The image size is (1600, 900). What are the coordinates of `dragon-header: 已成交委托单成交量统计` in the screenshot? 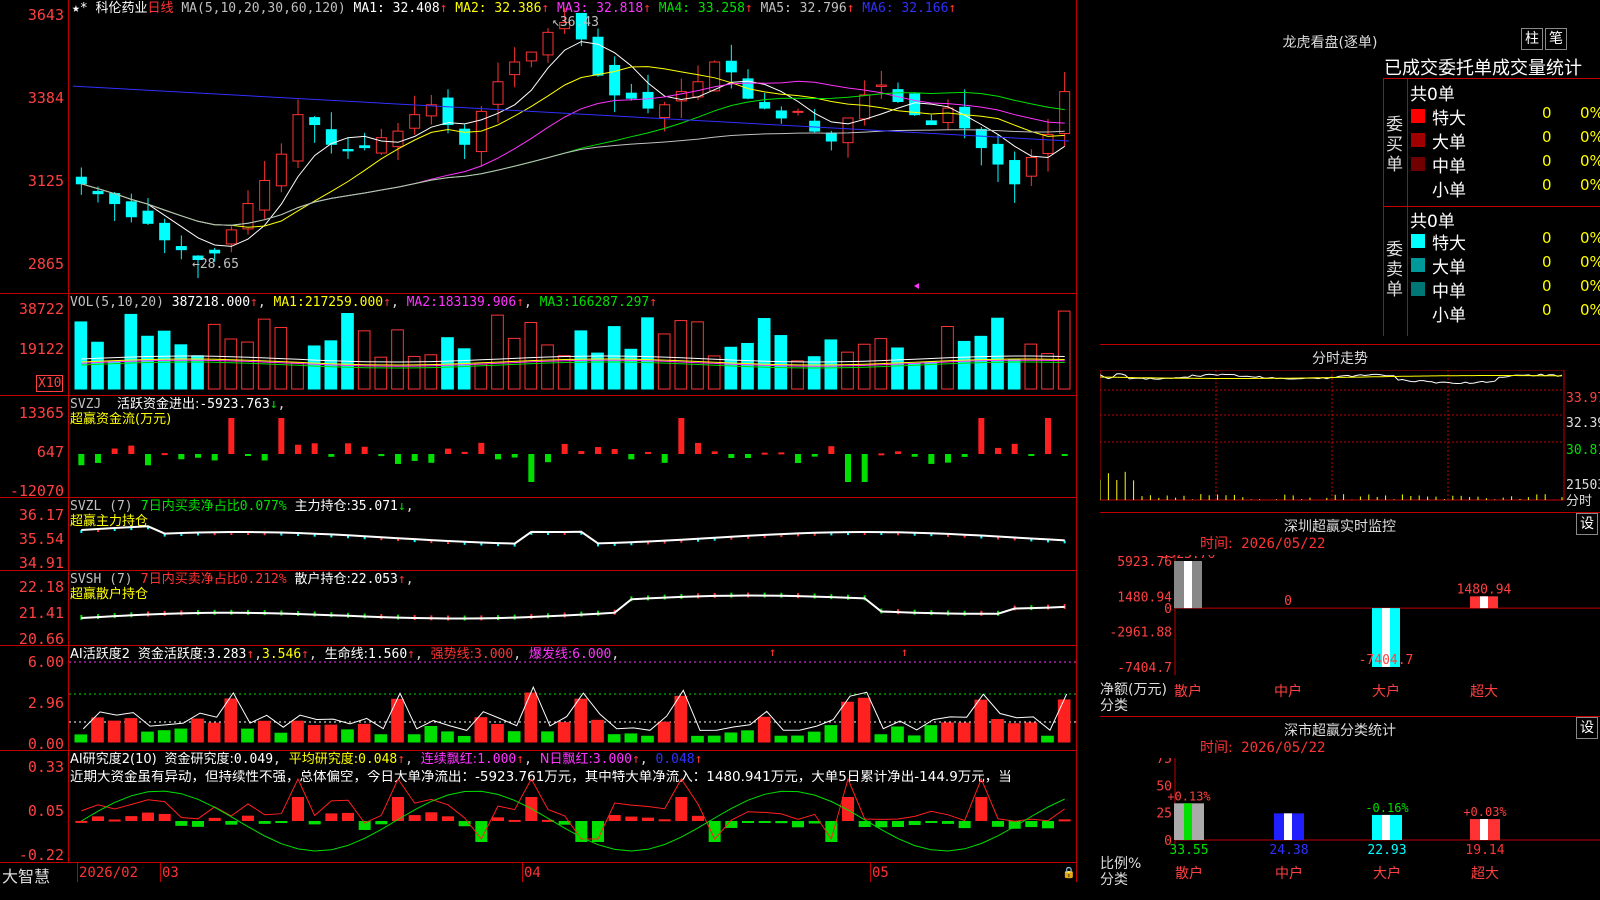 It's located at (1483, 68).